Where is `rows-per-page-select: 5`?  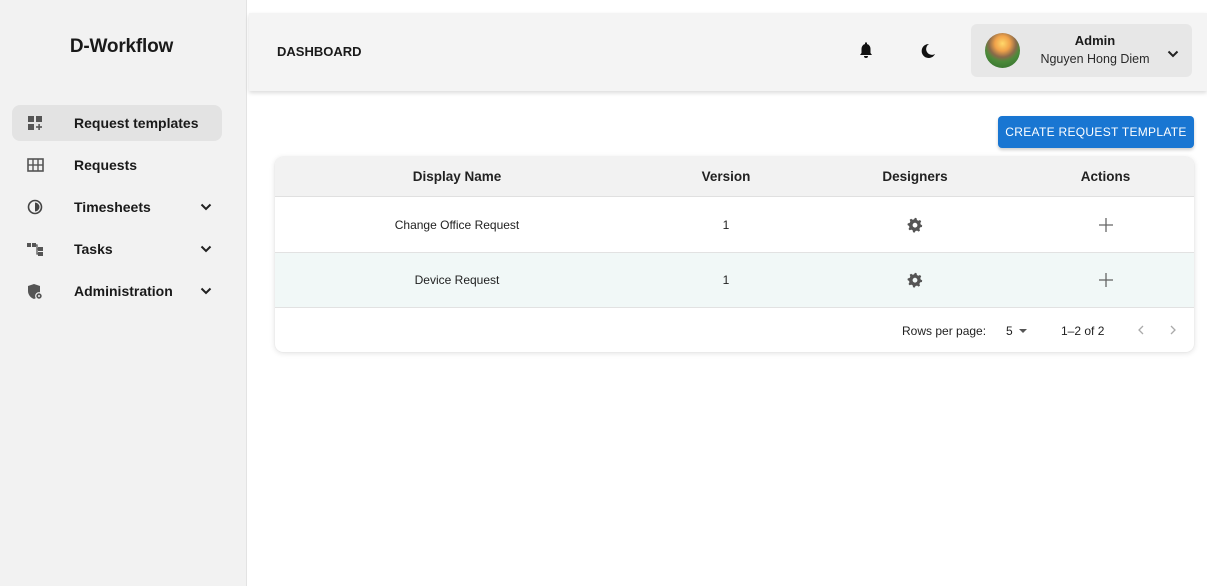 rows-per-page-select: 5 is located at coordinates (1009, 331).